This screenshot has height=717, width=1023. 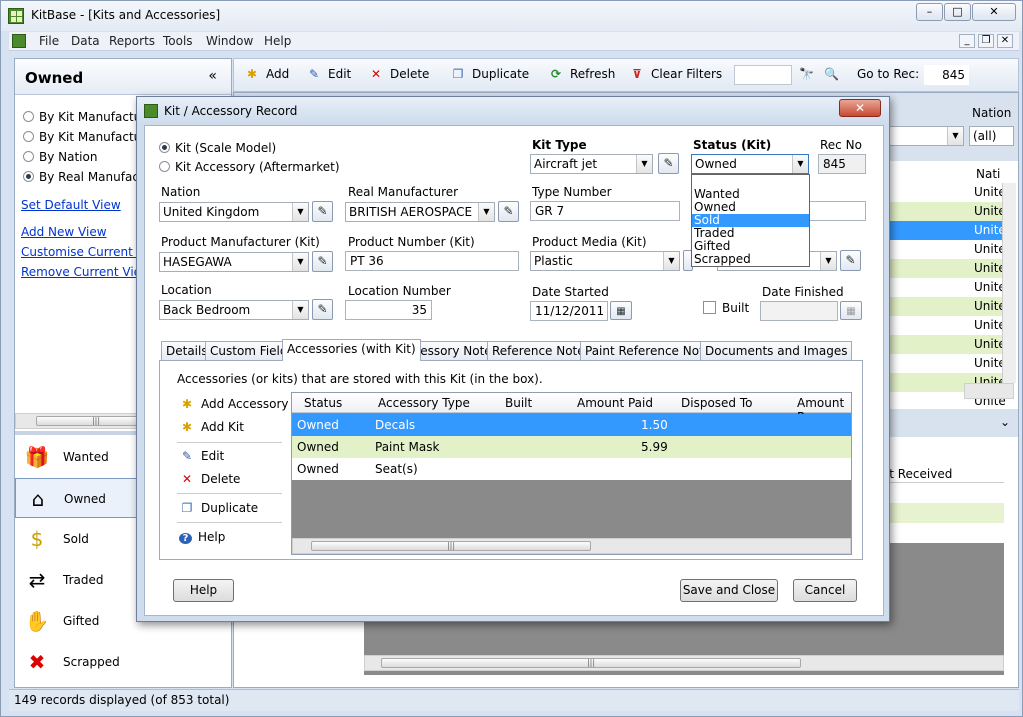 I want to click on type-number-input: GR 7, so click(x=605, y=211).